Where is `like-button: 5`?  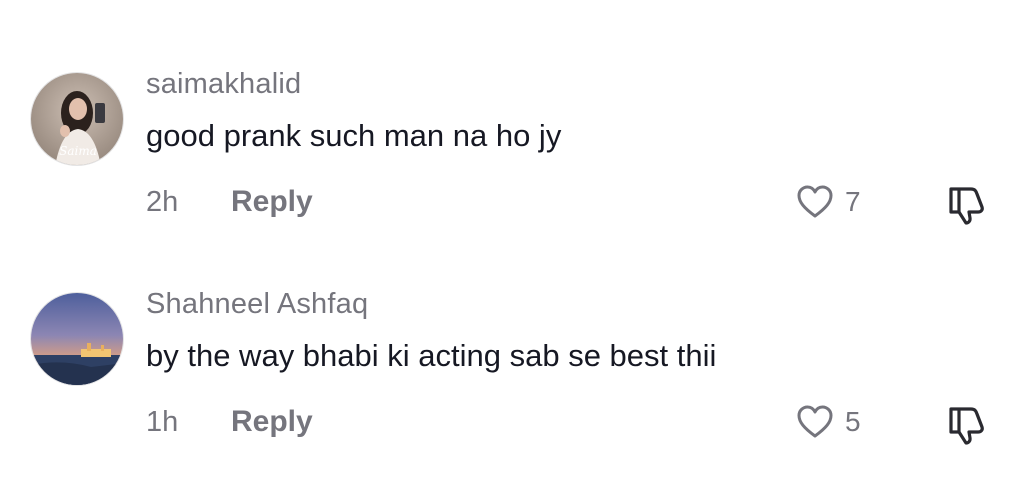
like-button: 5 is located at coordinates (828, 422).